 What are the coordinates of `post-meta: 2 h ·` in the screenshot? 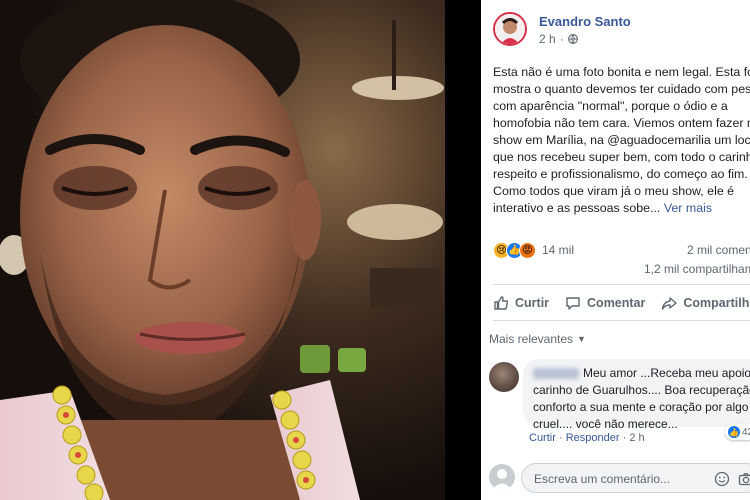 It's located at (558, 39).